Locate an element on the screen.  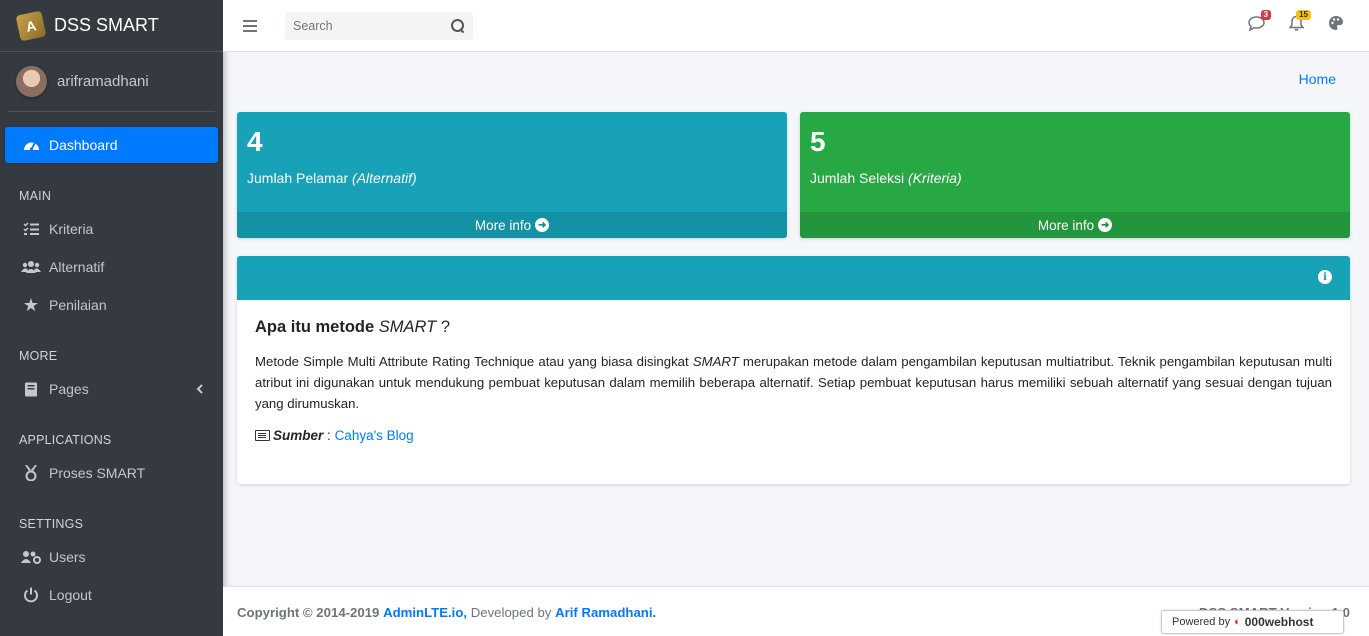
book-icon is located at coordinates (31, 389).